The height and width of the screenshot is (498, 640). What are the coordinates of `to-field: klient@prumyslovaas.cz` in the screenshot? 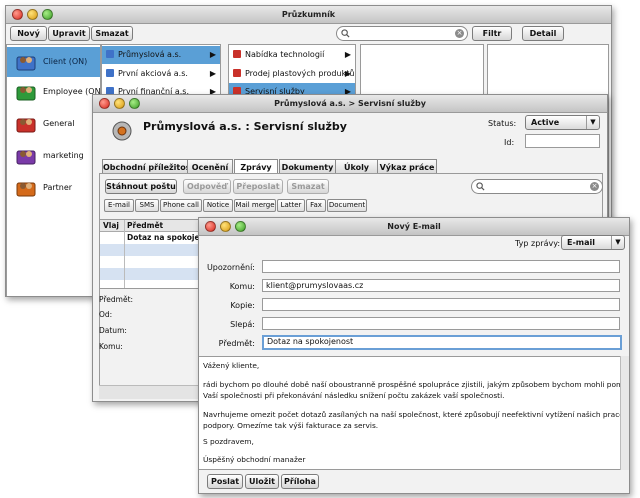 It's located at (441, 285).